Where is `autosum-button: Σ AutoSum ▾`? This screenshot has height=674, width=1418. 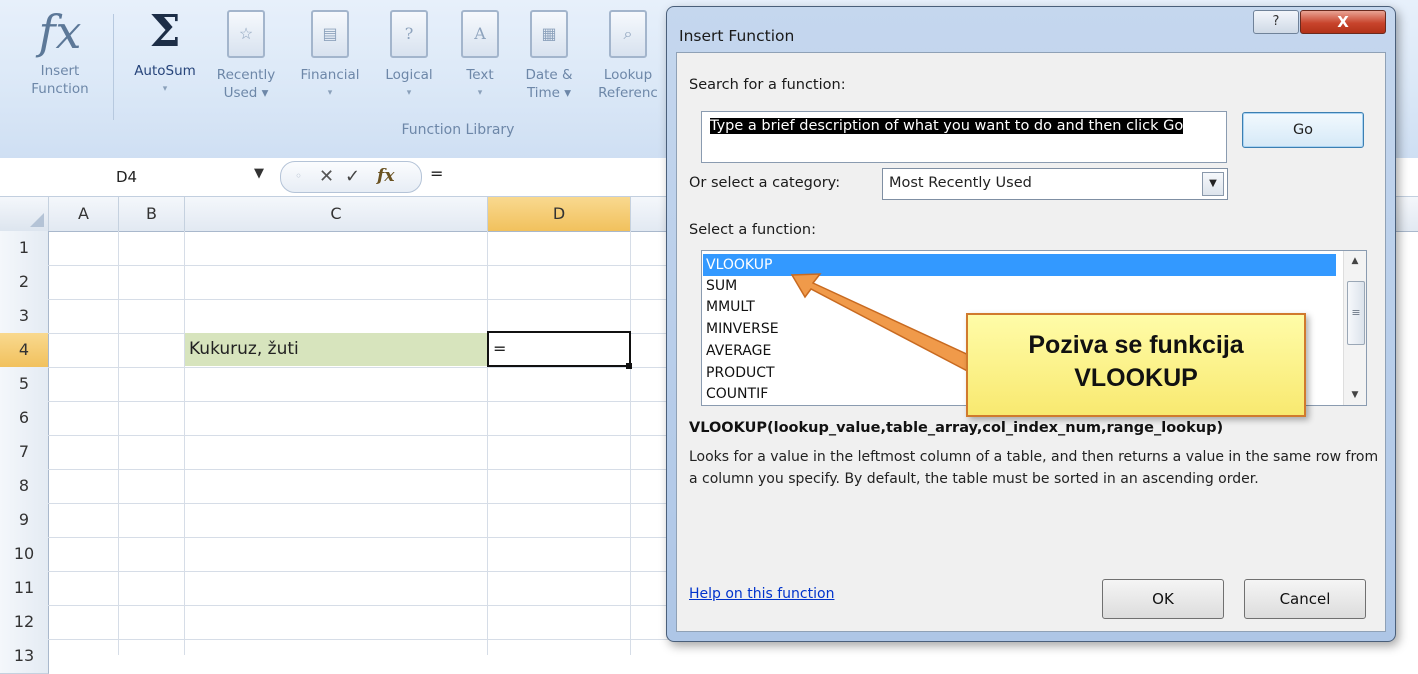 autosum-button: Σ AutoSum ▾ is located at coordinates (165, 52).